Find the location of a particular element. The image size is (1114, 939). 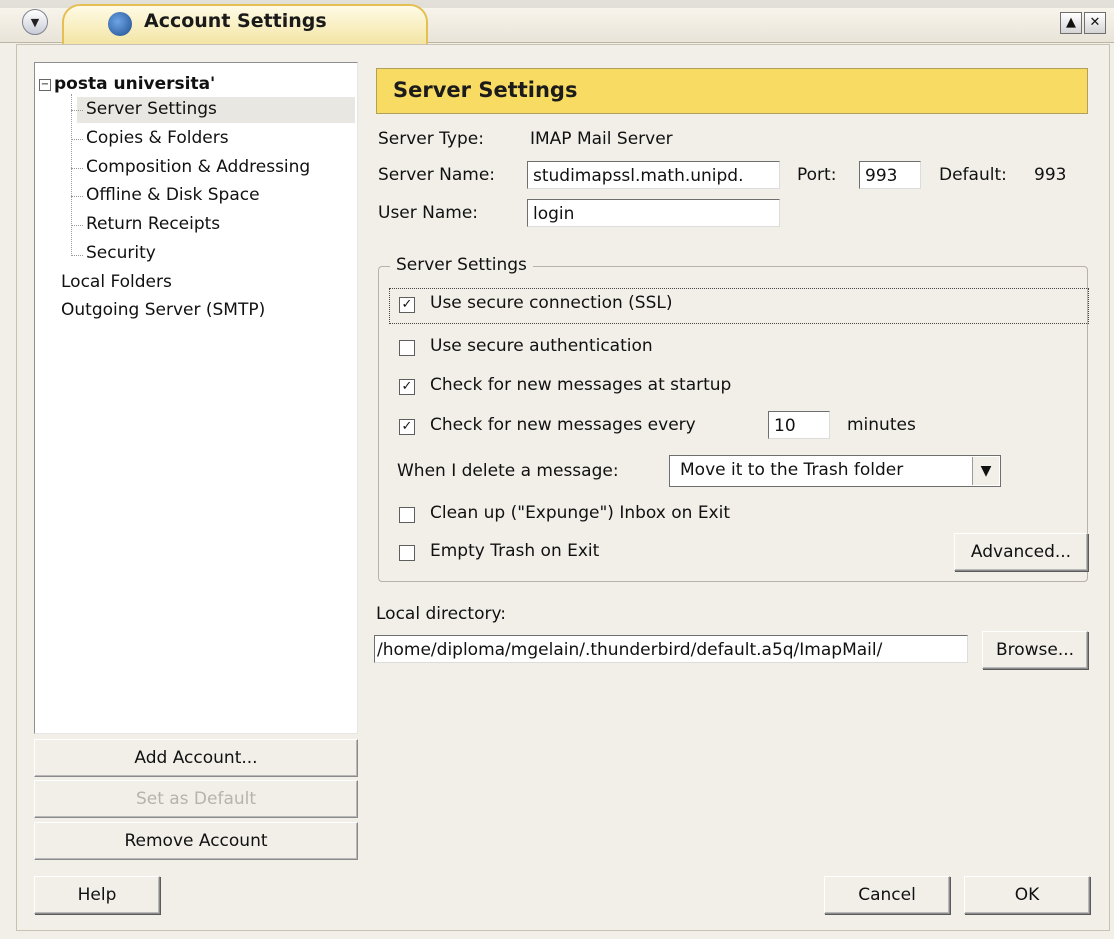

checkbox-ssl-label: Use secure connection (SSL) is located at coordinates (551, 303).